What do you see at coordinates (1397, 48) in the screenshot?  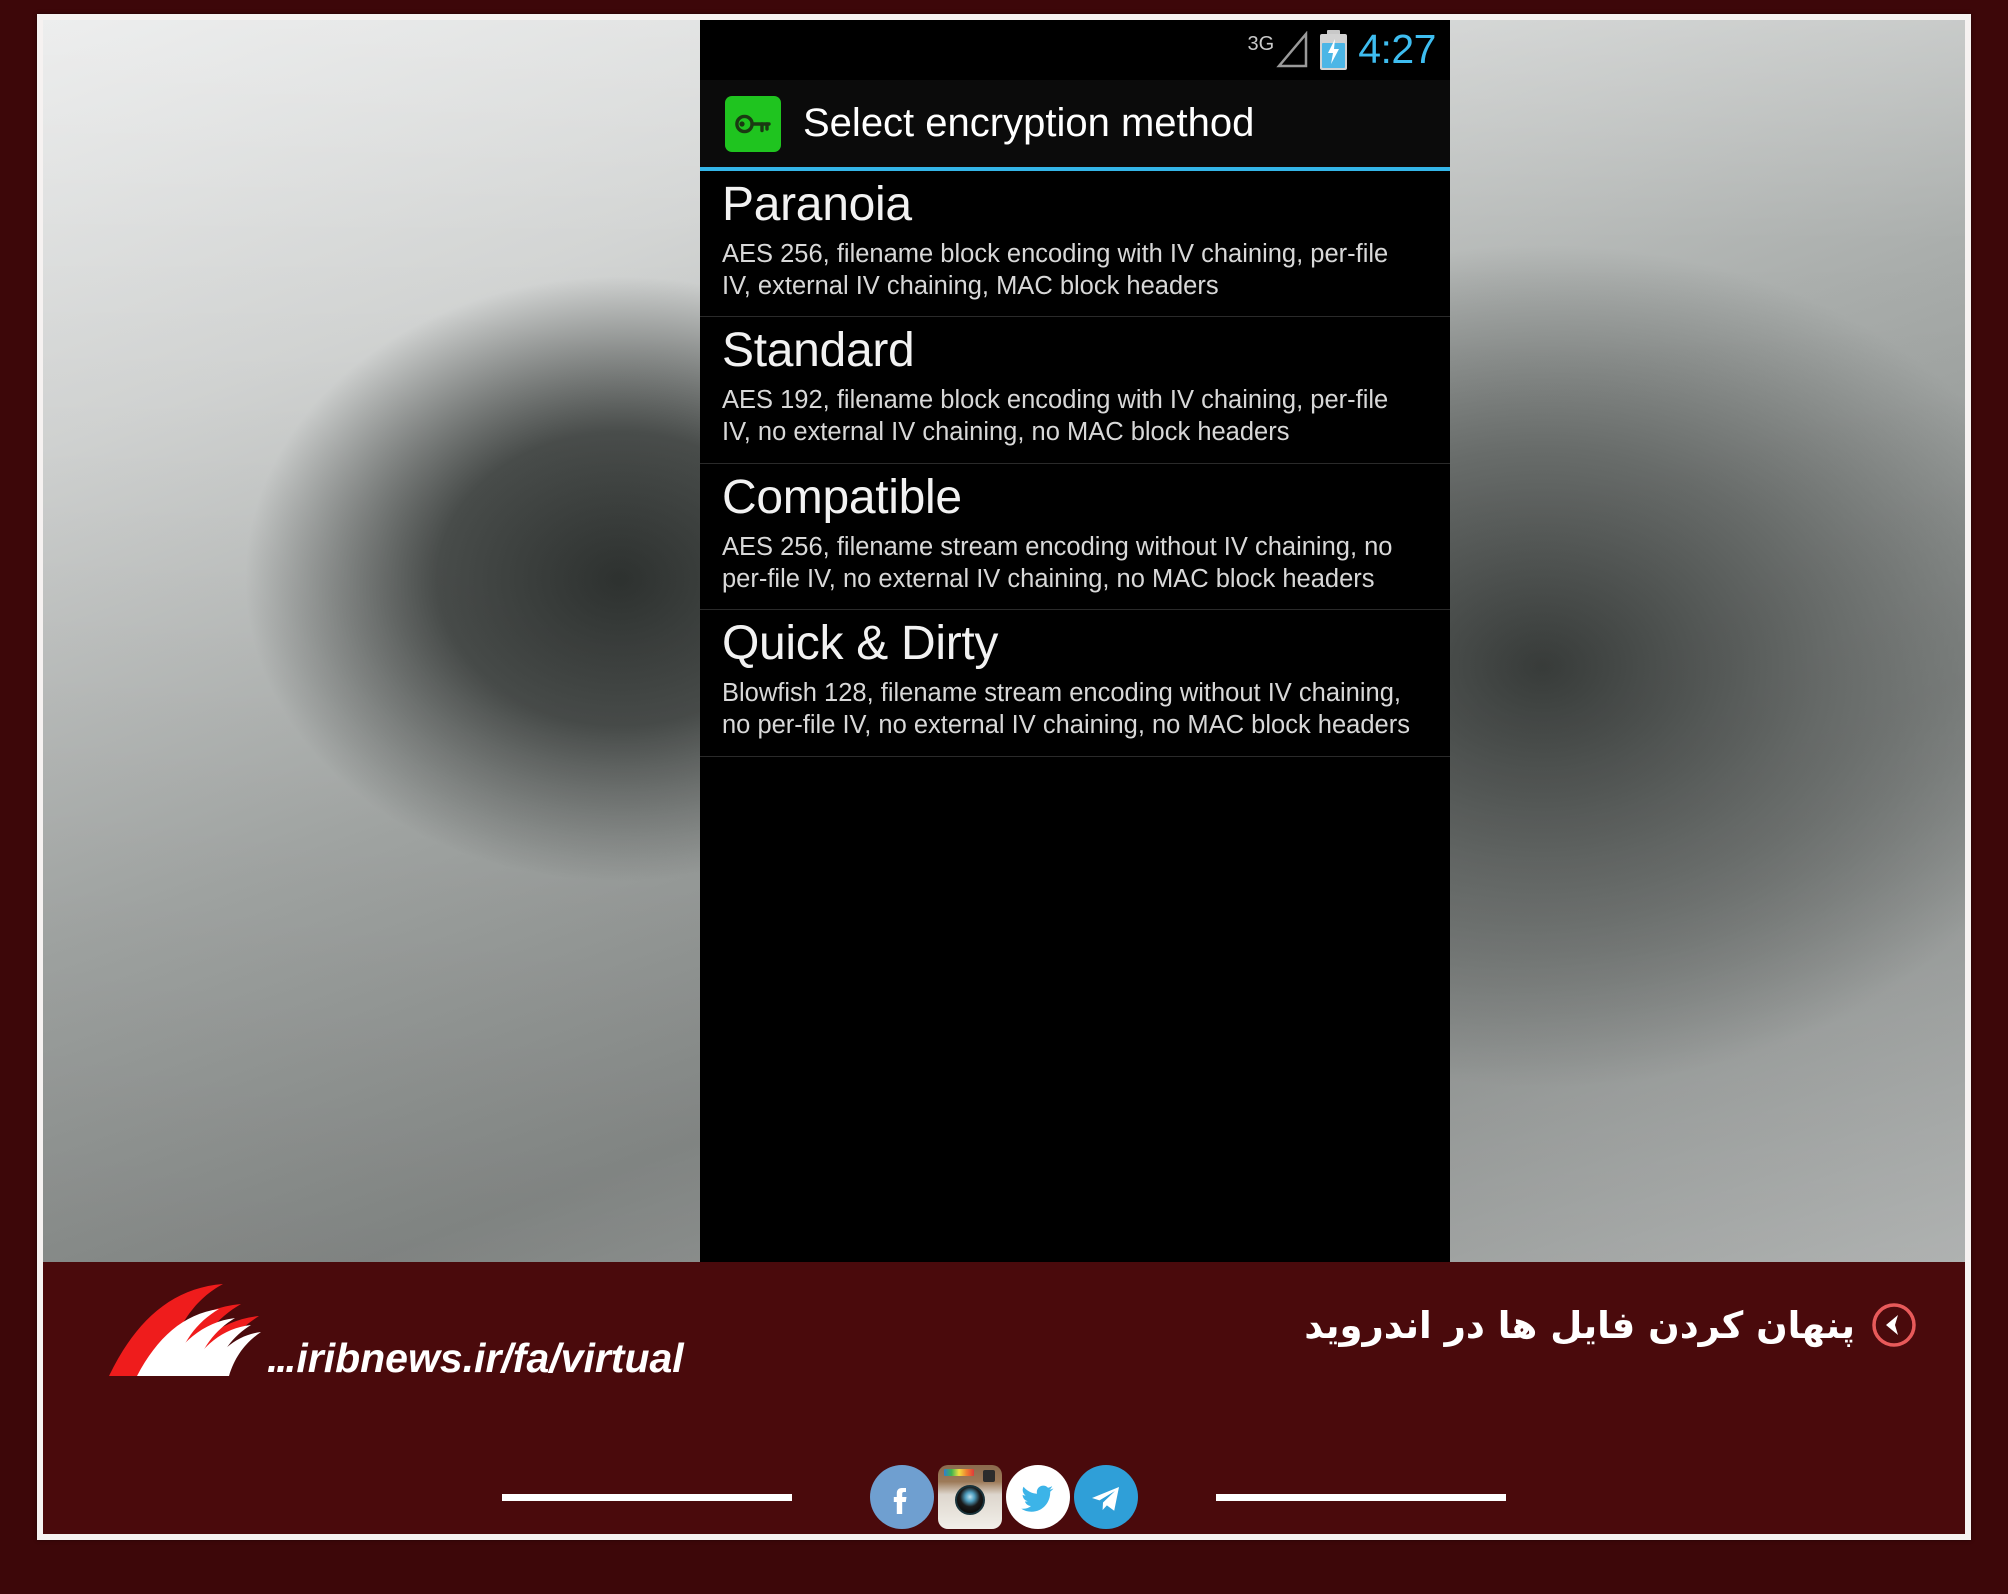 I see `status-clock: 4:27` at bounding box center [1397, 48].